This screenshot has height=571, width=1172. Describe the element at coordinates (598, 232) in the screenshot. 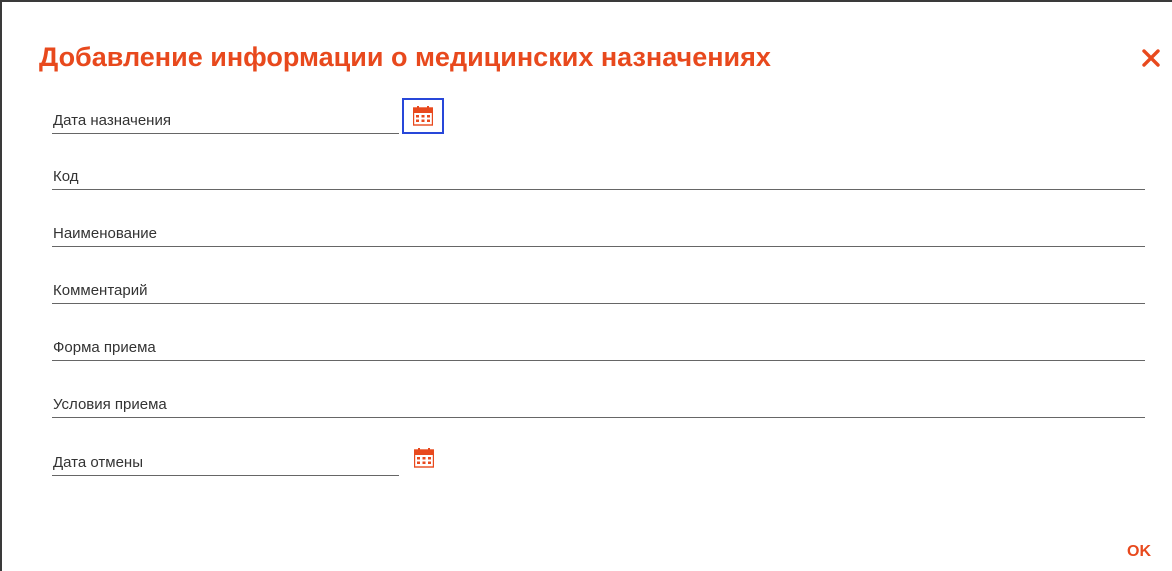

I see `name-field: Наименование` at that location.